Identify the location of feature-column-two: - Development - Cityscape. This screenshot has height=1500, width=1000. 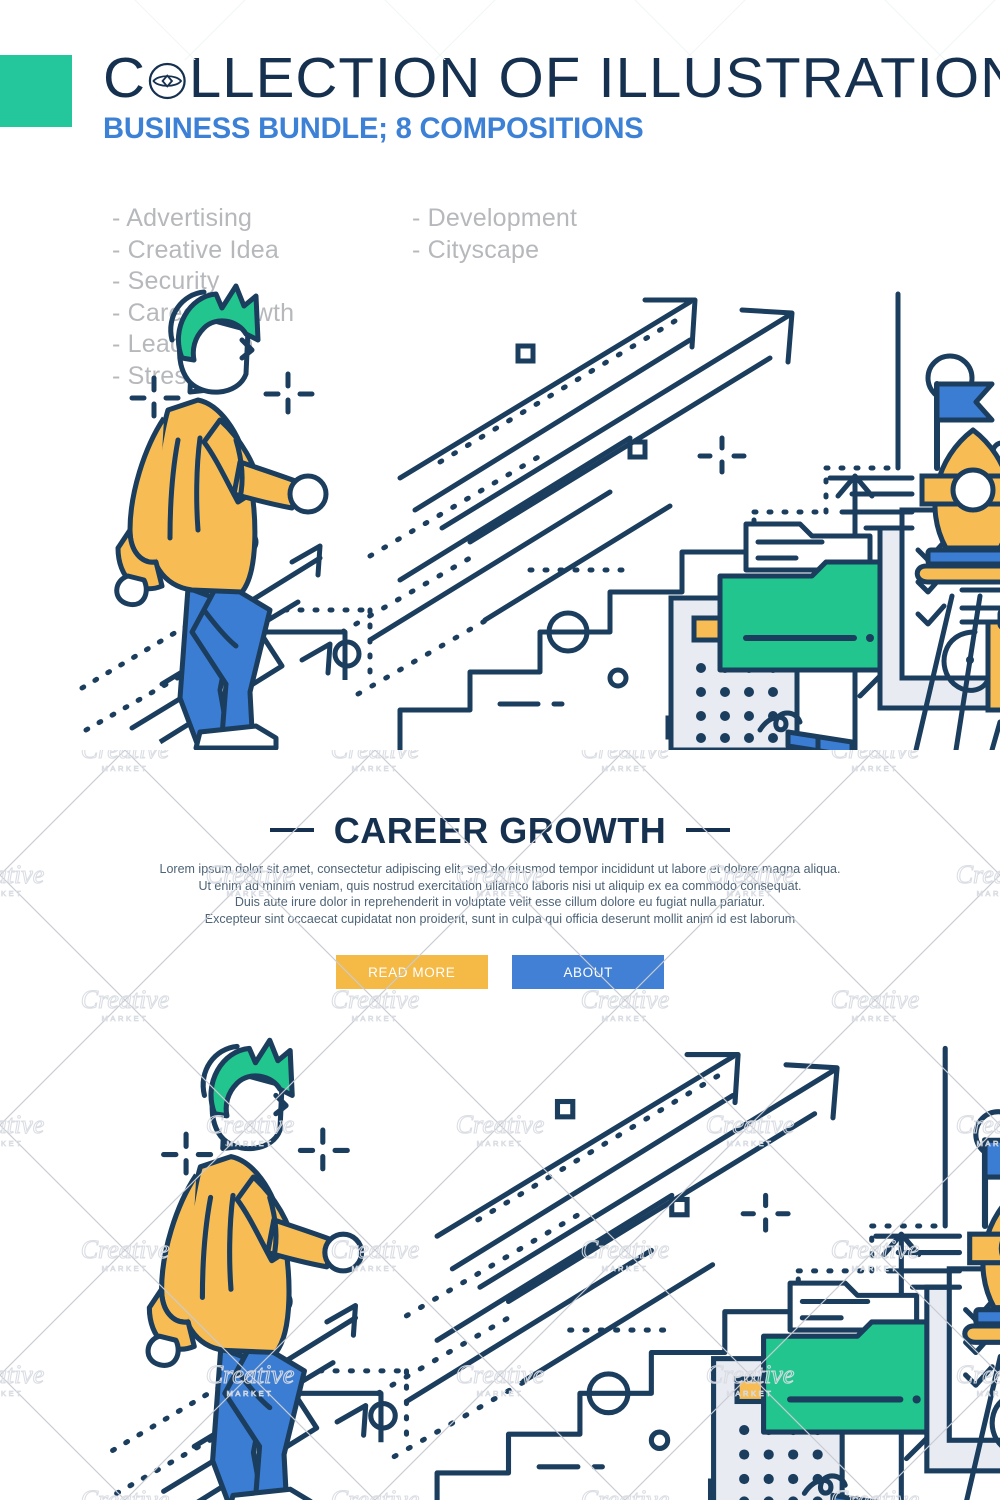
(557, 234).